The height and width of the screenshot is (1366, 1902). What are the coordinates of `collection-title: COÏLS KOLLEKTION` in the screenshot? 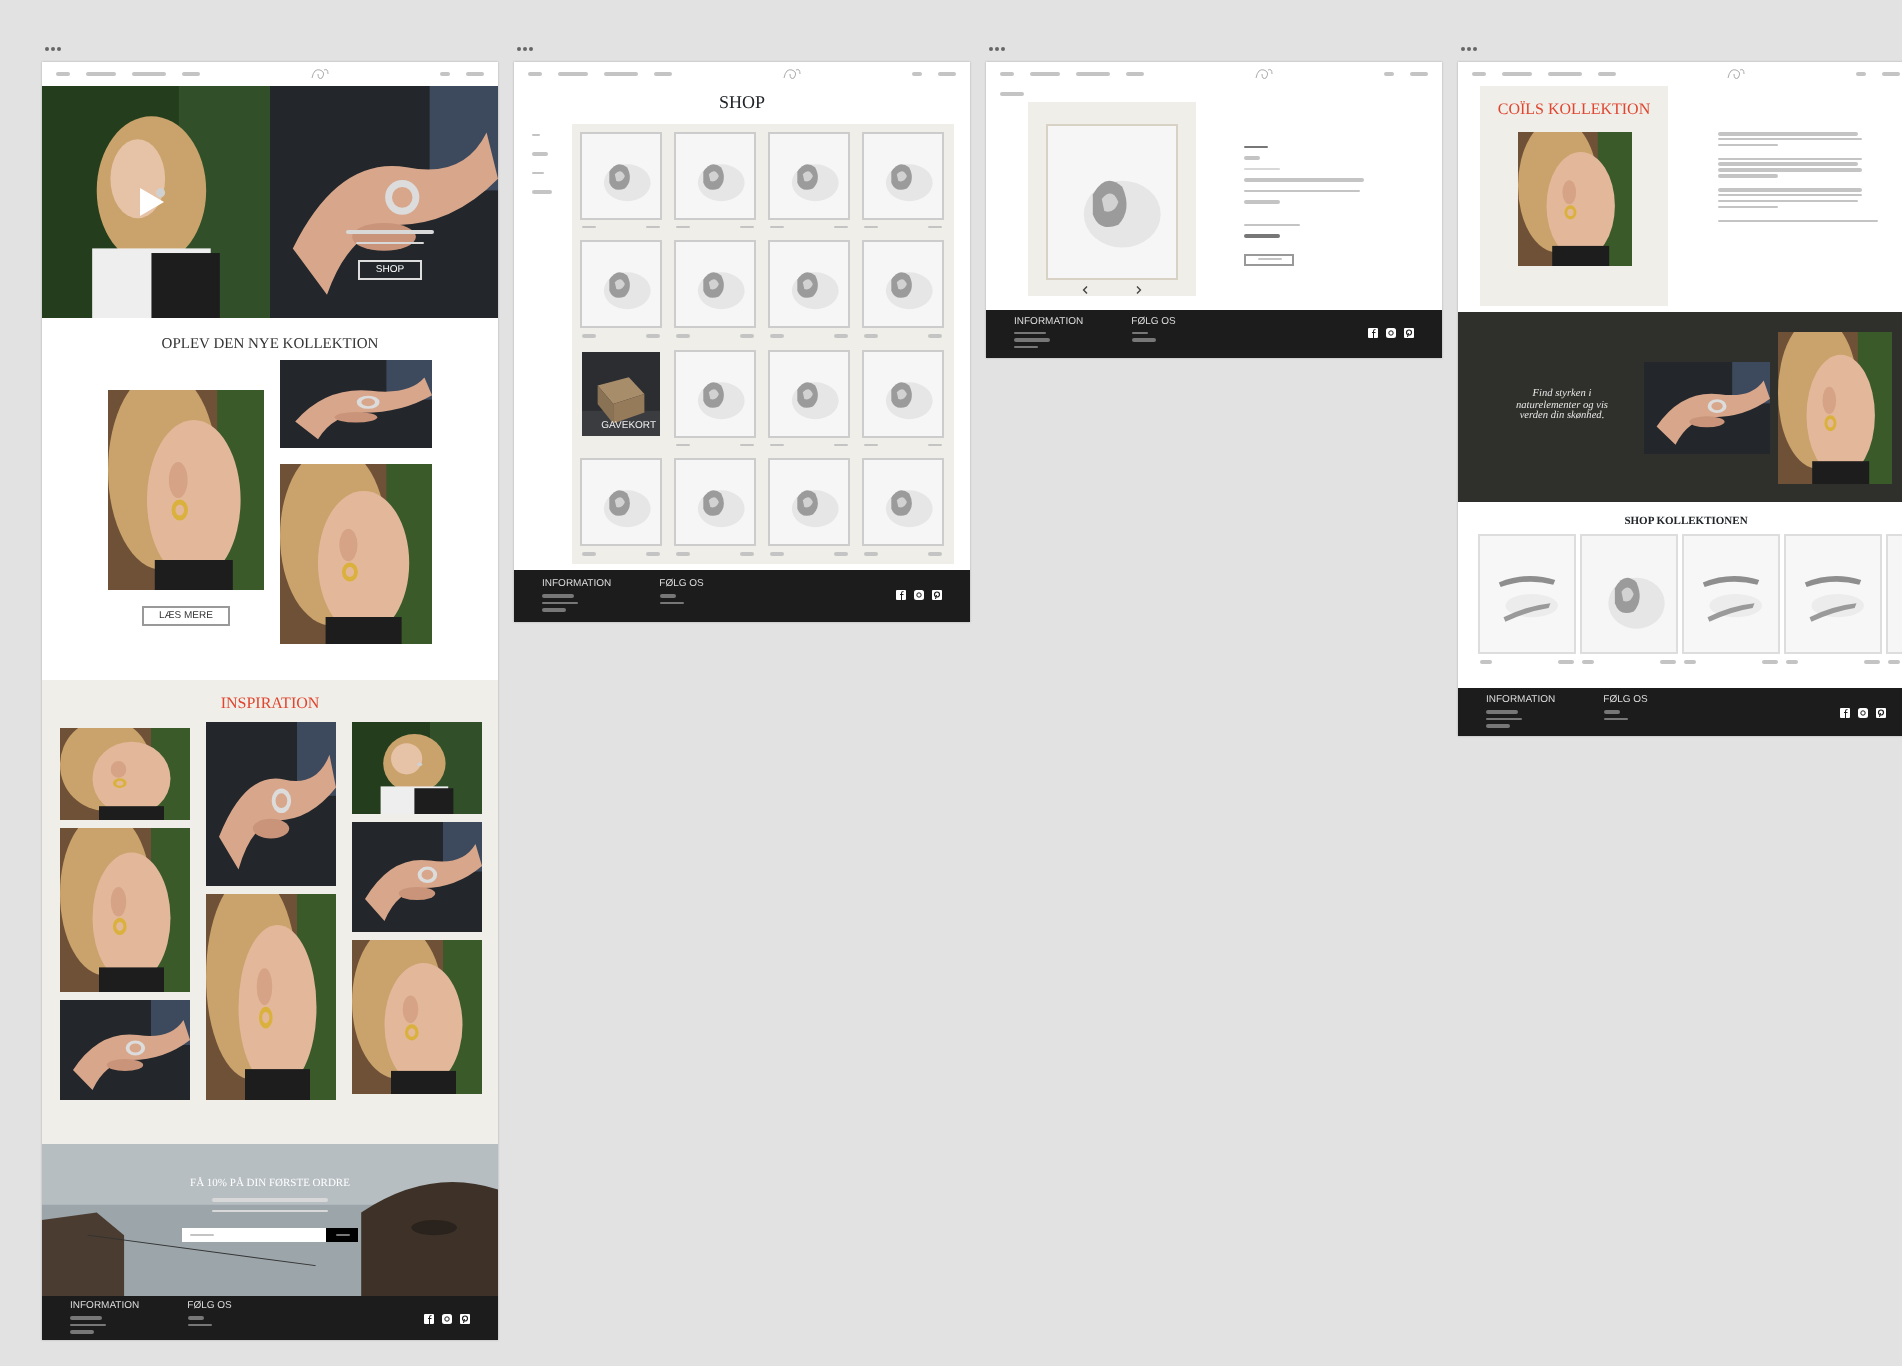 It's located at (1574, 111).